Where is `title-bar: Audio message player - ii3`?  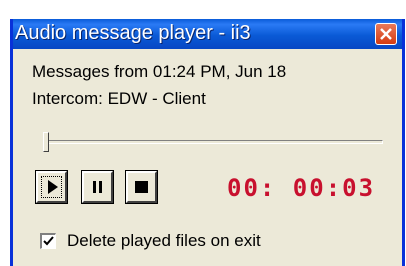
title-bar: Audio message player - ii3 is located at coordinates (207, 34).